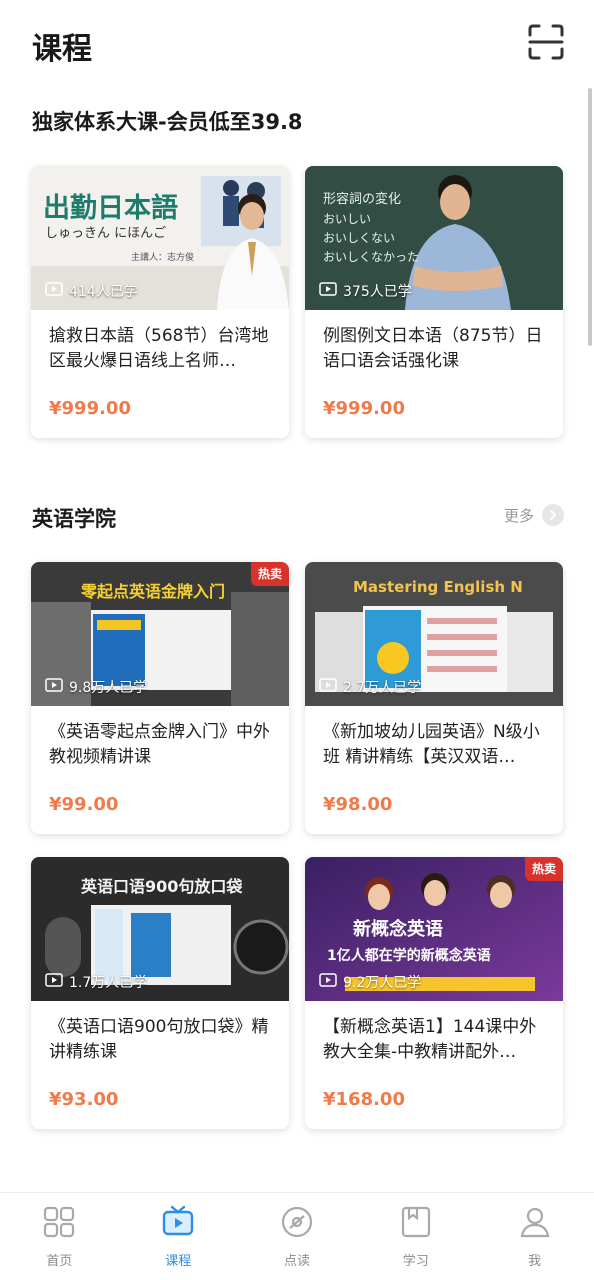 The width and height of the screenshot is (594, 1280). What do you see at coordinates (160, 634) in the screenshot?
I see `course-thumbnail: 零起点英语金牌入门 热卖 9.8万人已学` at bounding box center [160, 634].